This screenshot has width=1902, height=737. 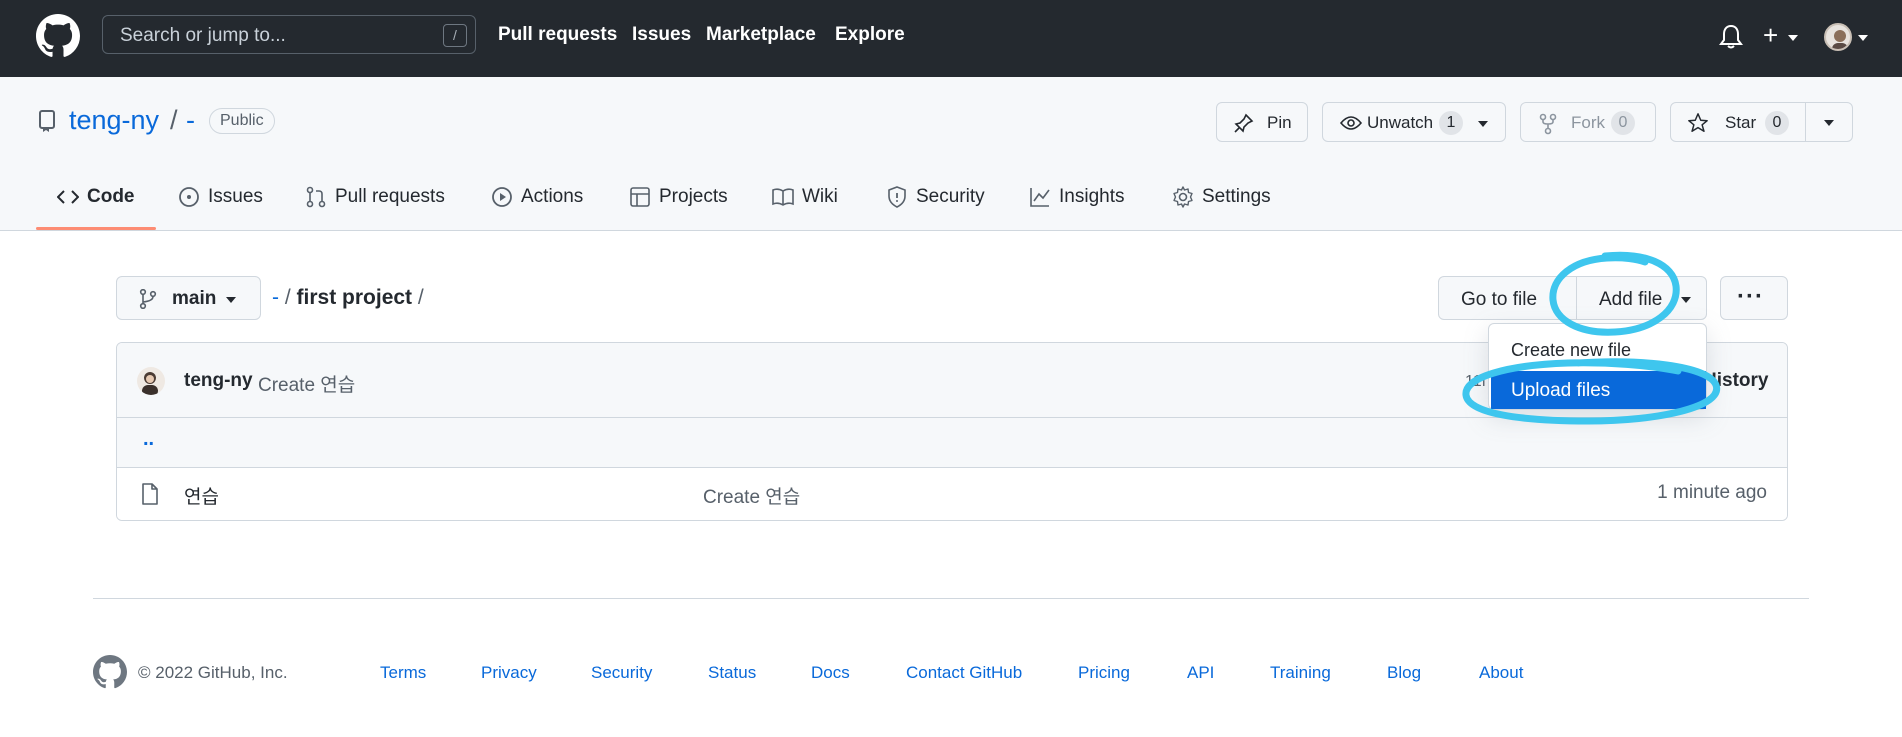 I want to click on shield-icon, so click(x=897, y=197).